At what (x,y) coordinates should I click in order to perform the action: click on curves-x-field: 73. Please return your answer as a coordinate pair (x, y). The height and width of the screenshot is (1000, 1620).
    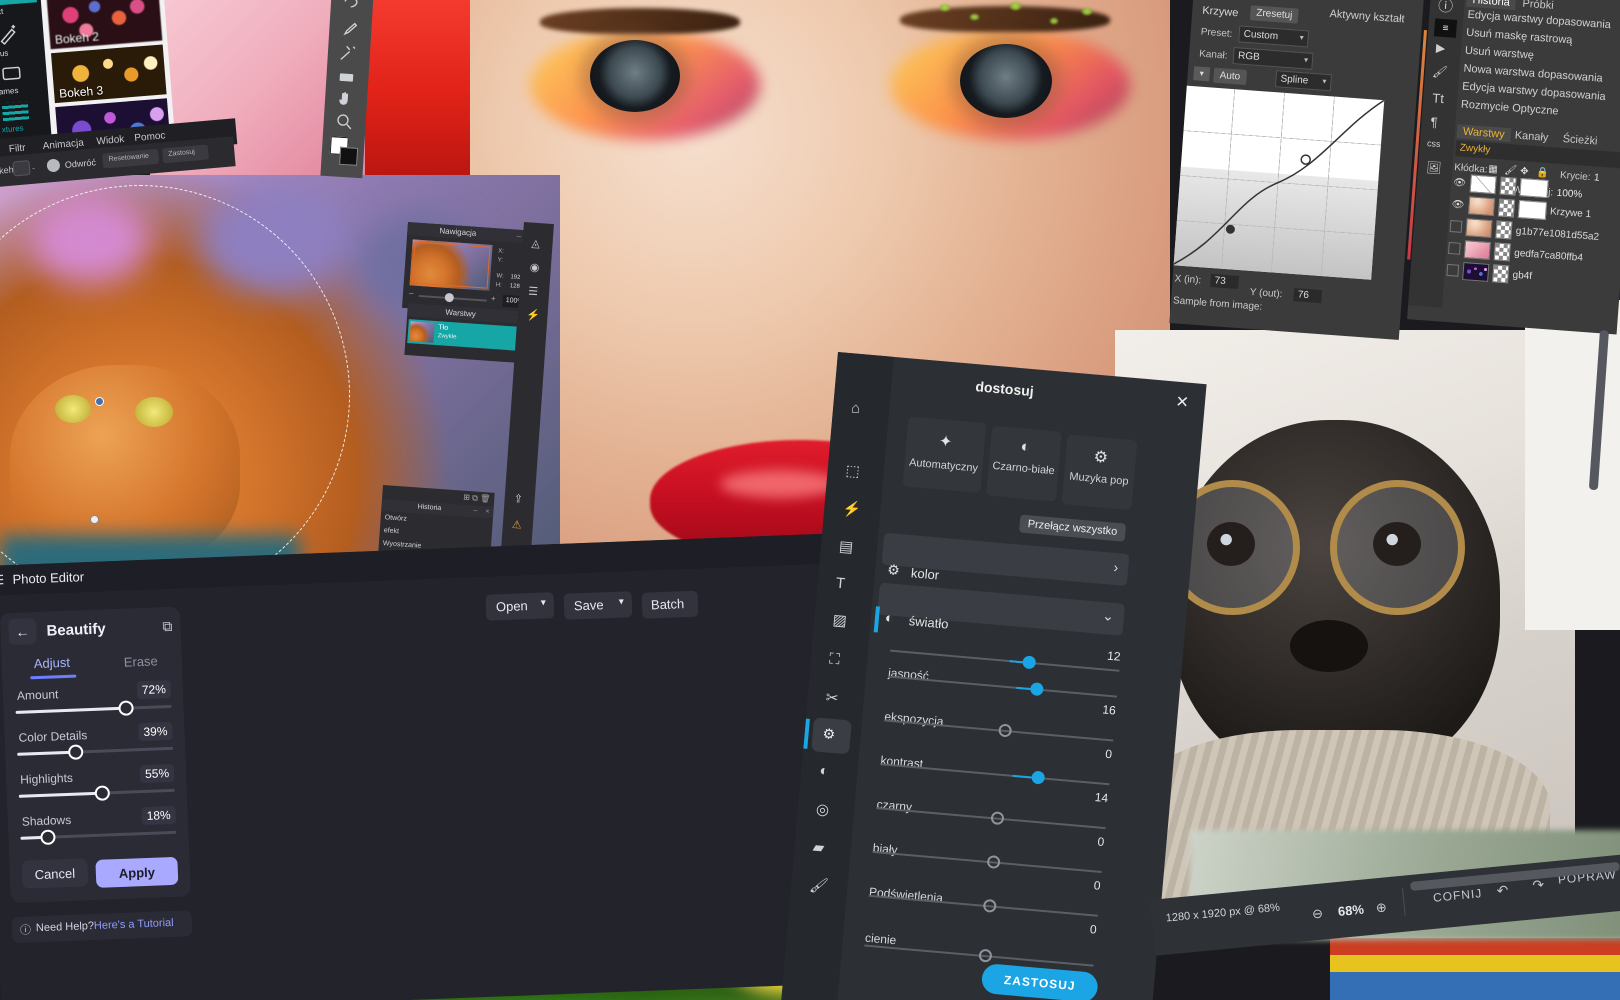
    Looking at the image, I should click on (1224, 281).